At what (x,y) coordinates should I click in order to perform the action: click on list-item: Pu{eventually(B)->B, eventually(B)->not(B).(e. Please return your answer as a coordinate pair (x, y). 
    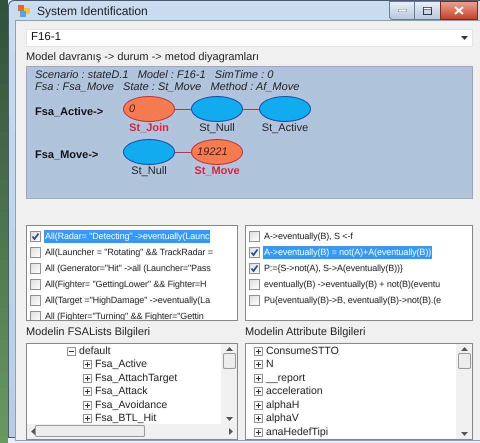
    Looking at the image, I should click on (352, 300).